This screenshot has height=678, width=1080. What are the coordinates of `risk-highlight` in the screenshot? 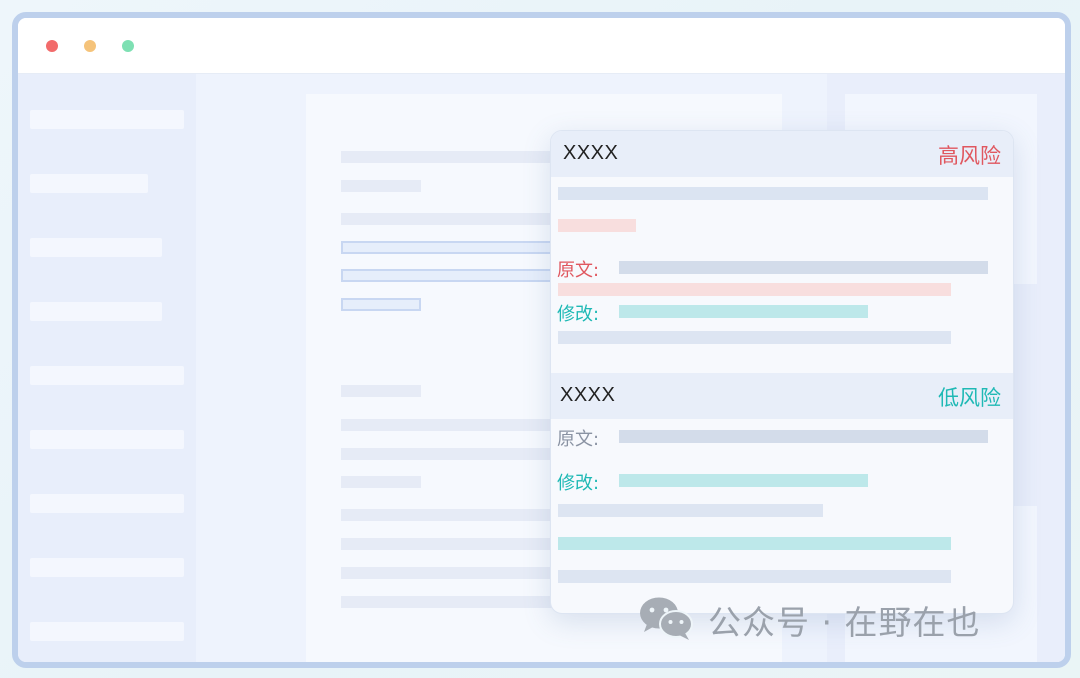 It's located at (597, 225).